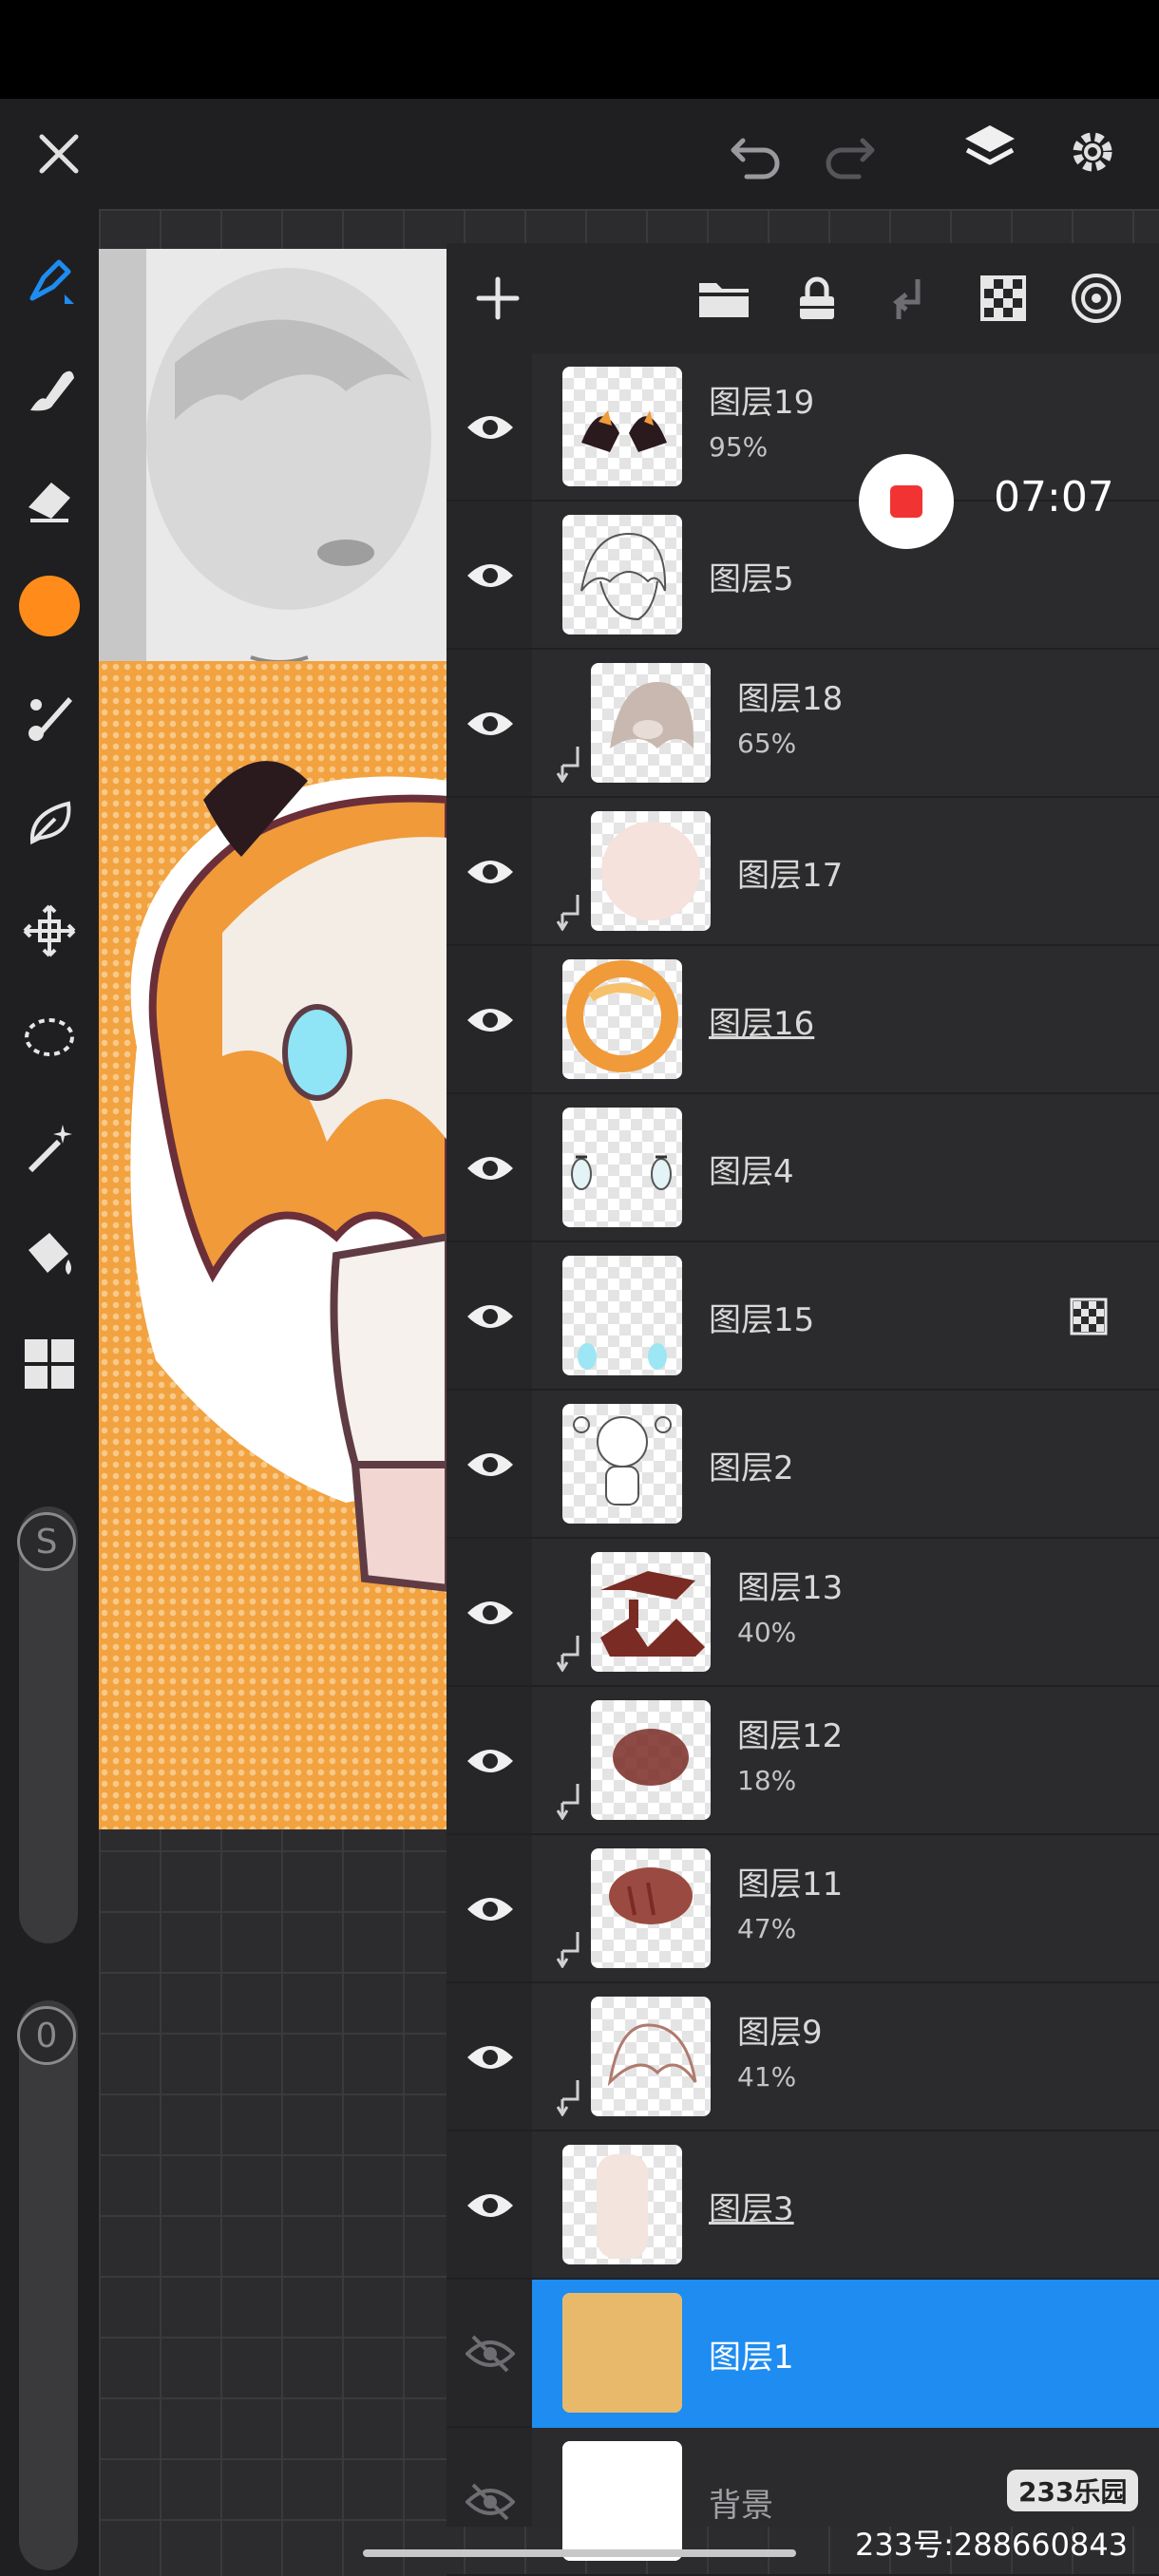 This screenshot has height=2576, width=1159. I want to click on layer-opacity: 47%, so click(767, 1928).